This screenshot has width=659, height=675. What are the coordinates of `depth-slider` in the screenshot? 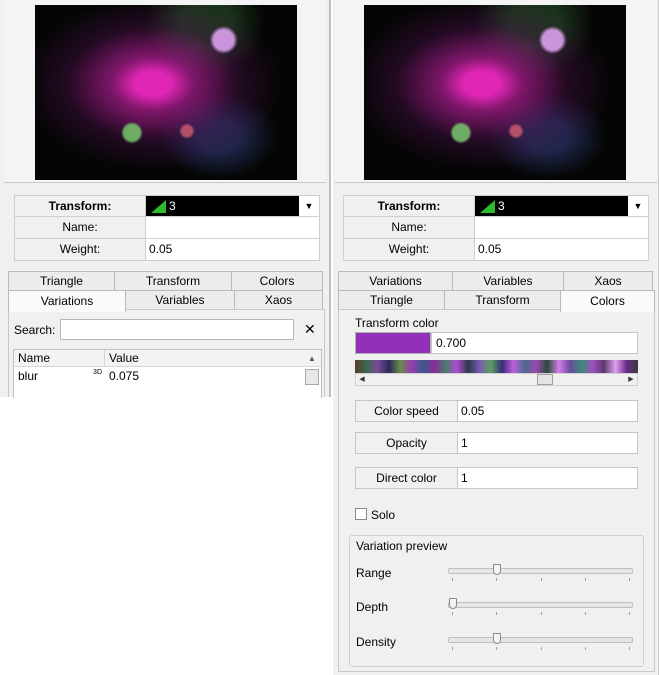 It's located at (540, 605).